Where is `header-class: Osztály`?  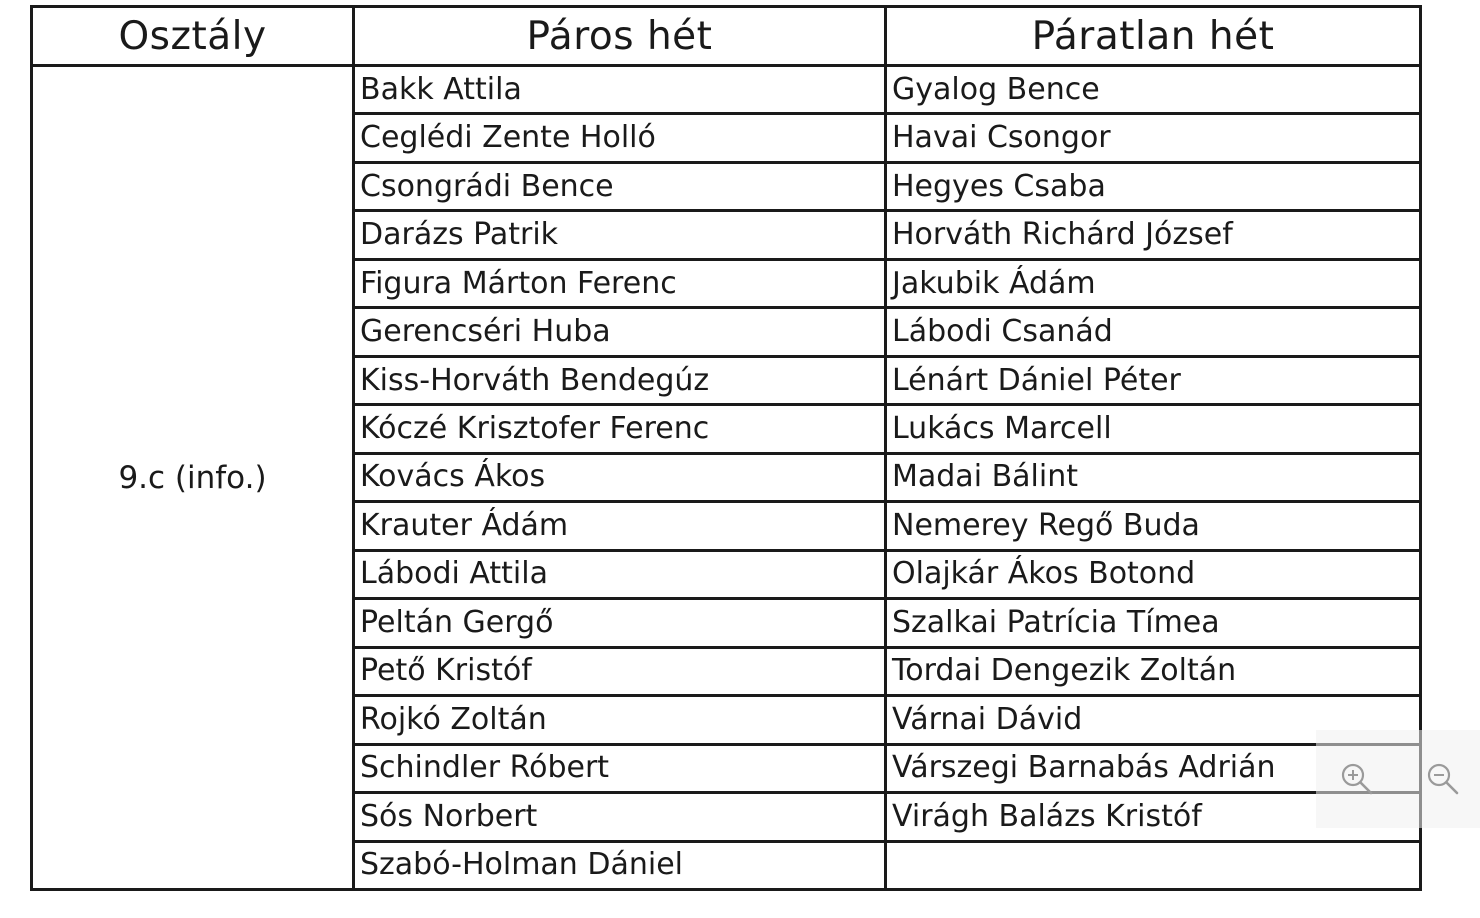 header-class: Osztály is located at coordinates (192, 36).